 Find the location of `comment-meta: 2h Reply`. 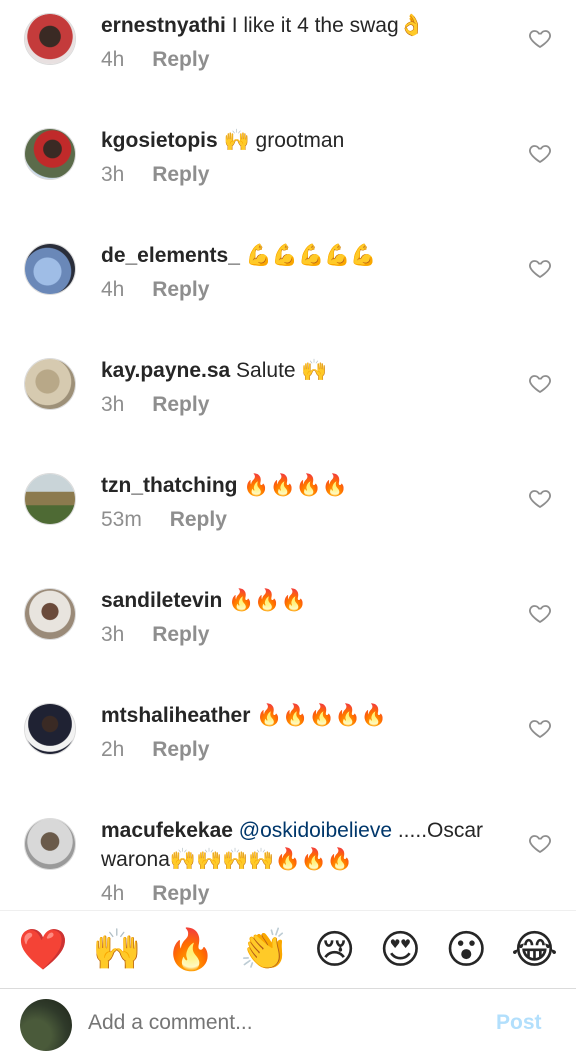

comment-meta: 2h Reply is located at coordinates (311, 749).